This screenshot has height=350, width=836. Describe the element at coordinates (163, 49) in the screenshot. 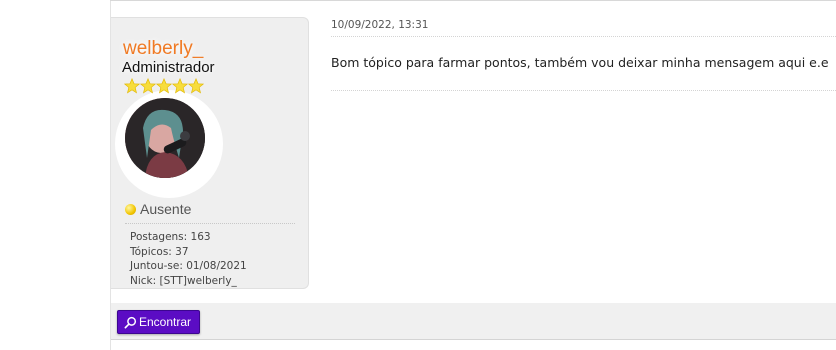

I see `author-username: welberly_` at that location.